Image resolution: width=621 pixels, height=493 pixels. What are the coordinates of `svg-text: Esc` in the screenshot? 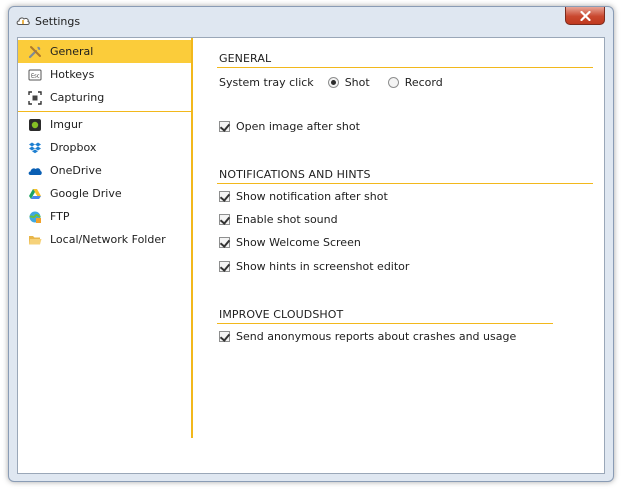 It's located at (35, 76).